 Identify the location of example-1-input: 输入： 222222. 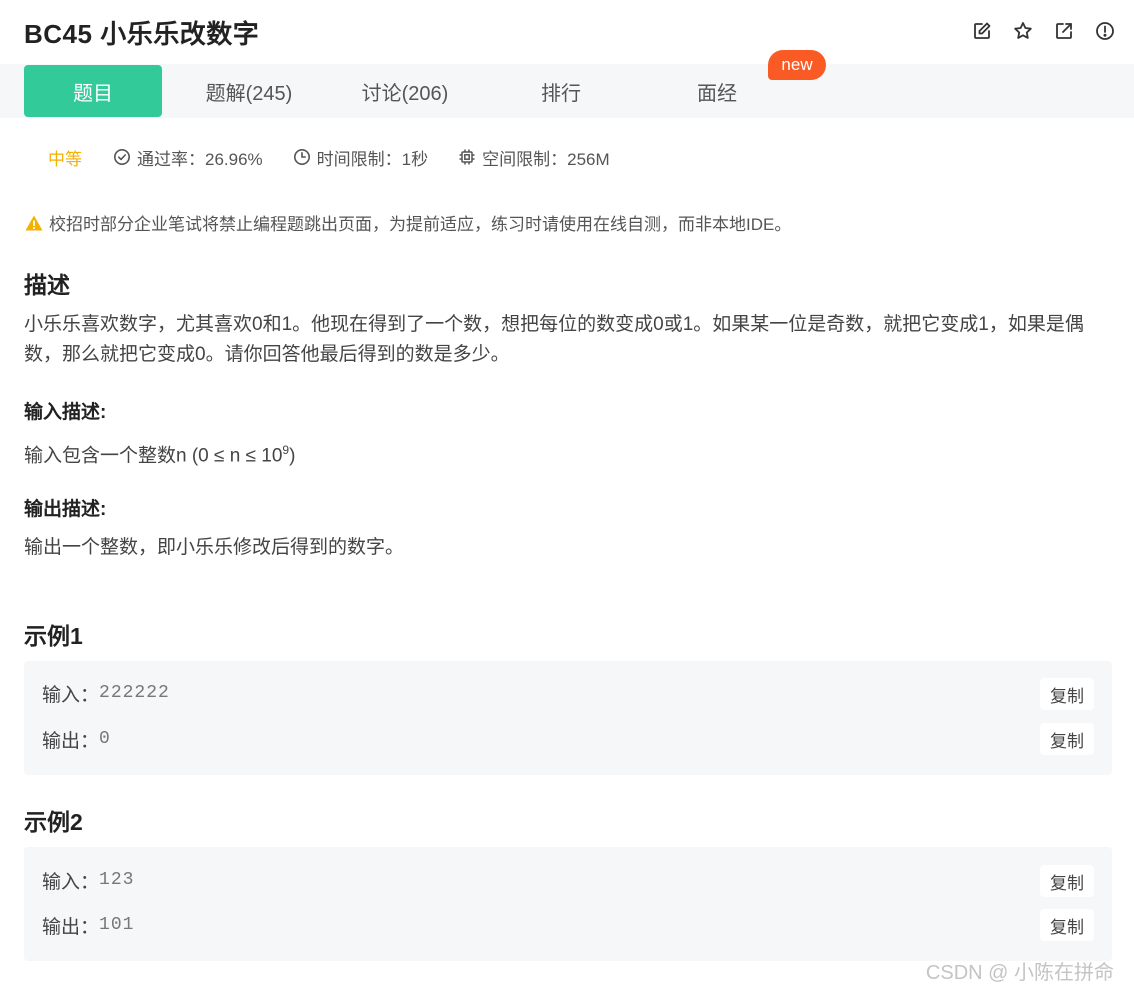
(106, 693).